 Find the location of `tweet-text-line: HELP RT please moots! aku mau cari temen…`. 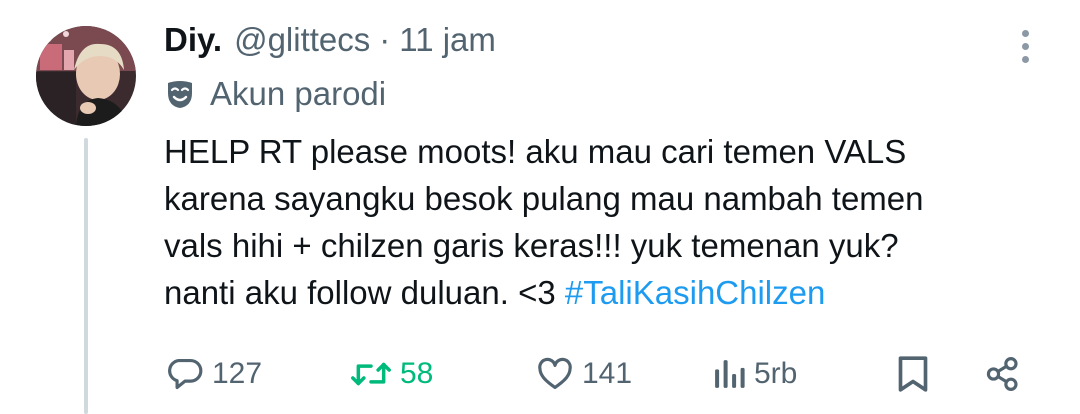

tweet-text-line: HELP RT please moots! aku mau cari temen… is located at coordinates (535, 151).